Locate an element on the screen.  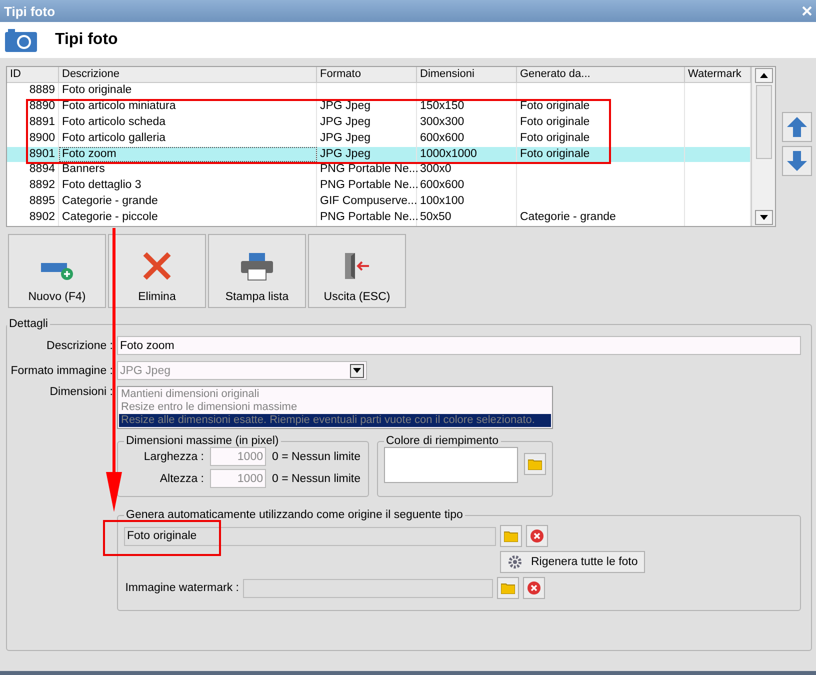
section-legend: Dettagli is located at coordinates (28, 324).